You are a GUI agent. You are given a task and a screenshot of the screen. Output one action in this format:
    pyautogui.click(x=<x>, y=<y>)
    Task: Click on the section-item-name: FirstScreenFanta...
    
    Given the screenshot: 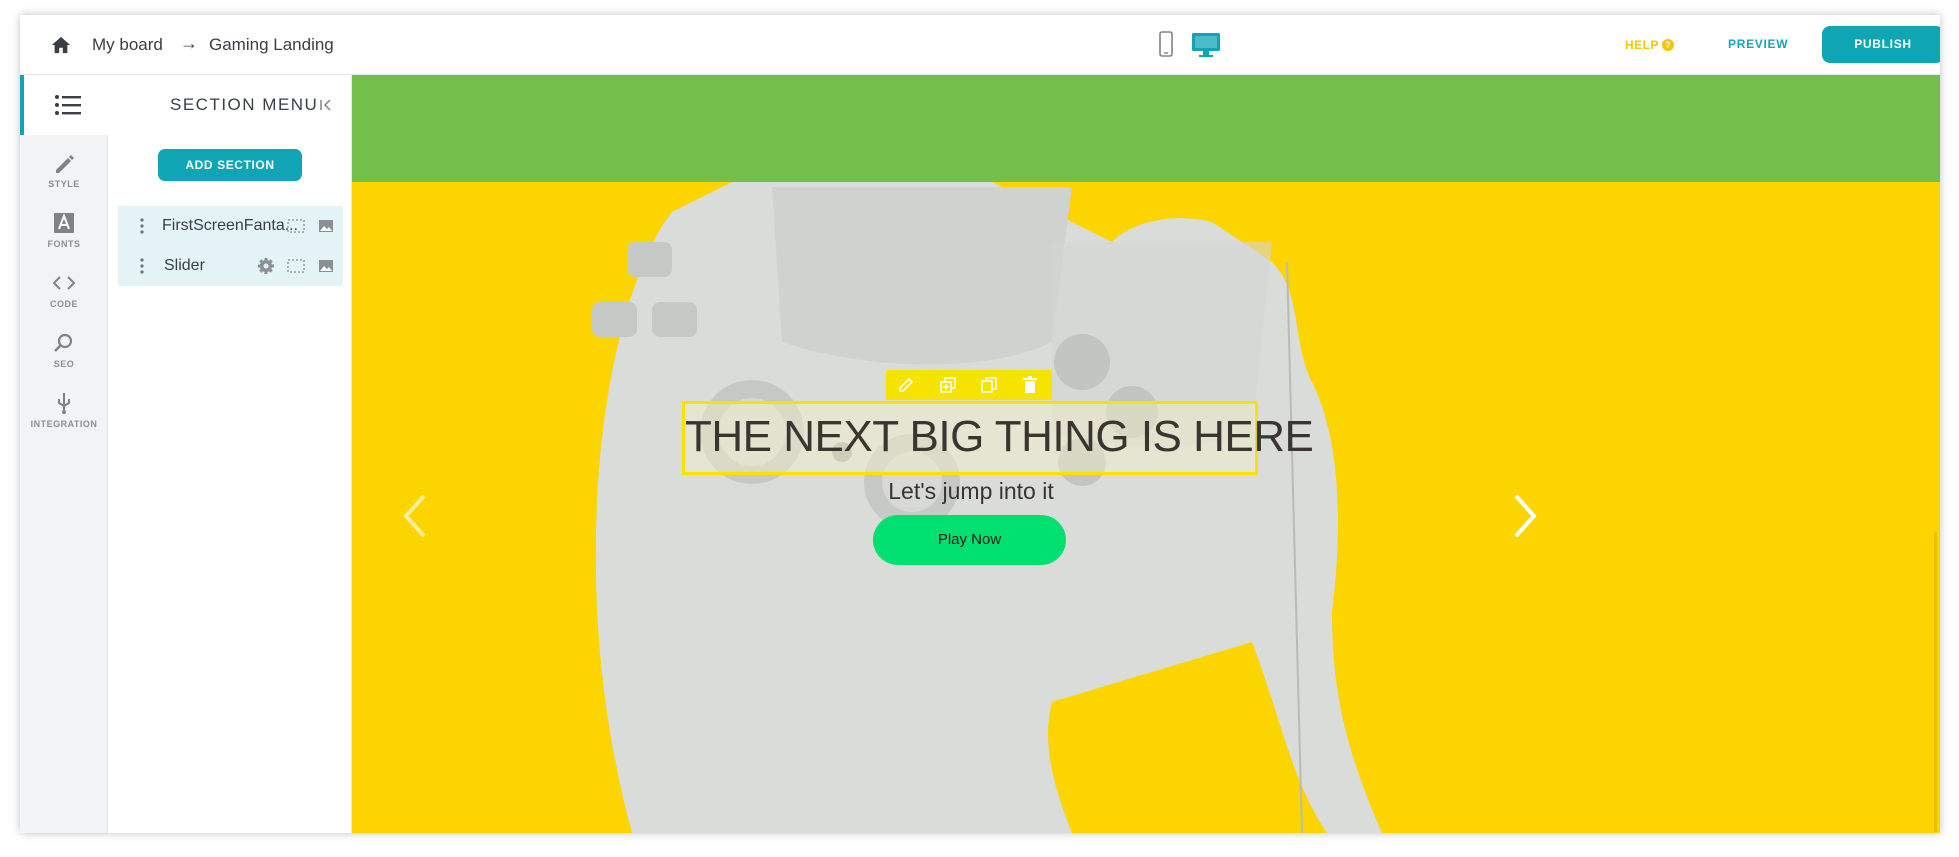 What is the action you would take?
    pyautogui.click(x=230, y=225)
    